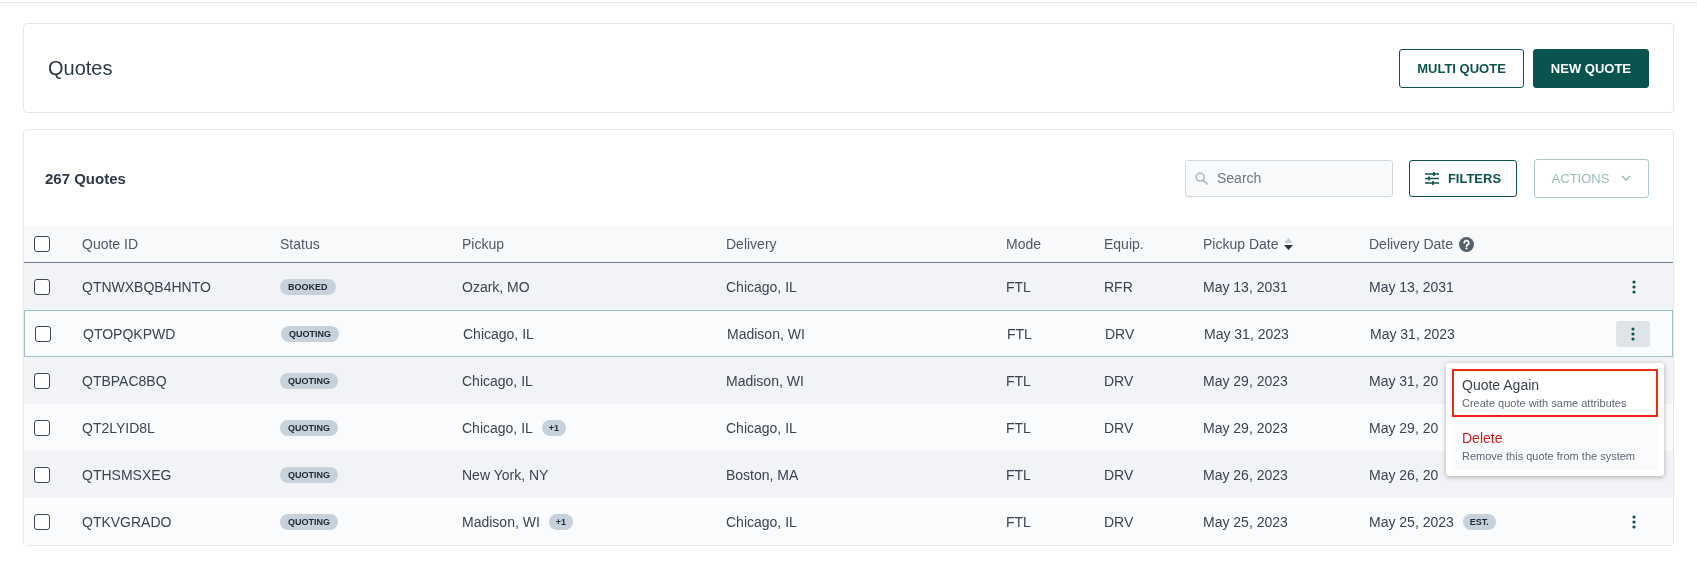 This screenshot has height=576, width=1697. I want to click on sliders-icon, so click(1431, 178).